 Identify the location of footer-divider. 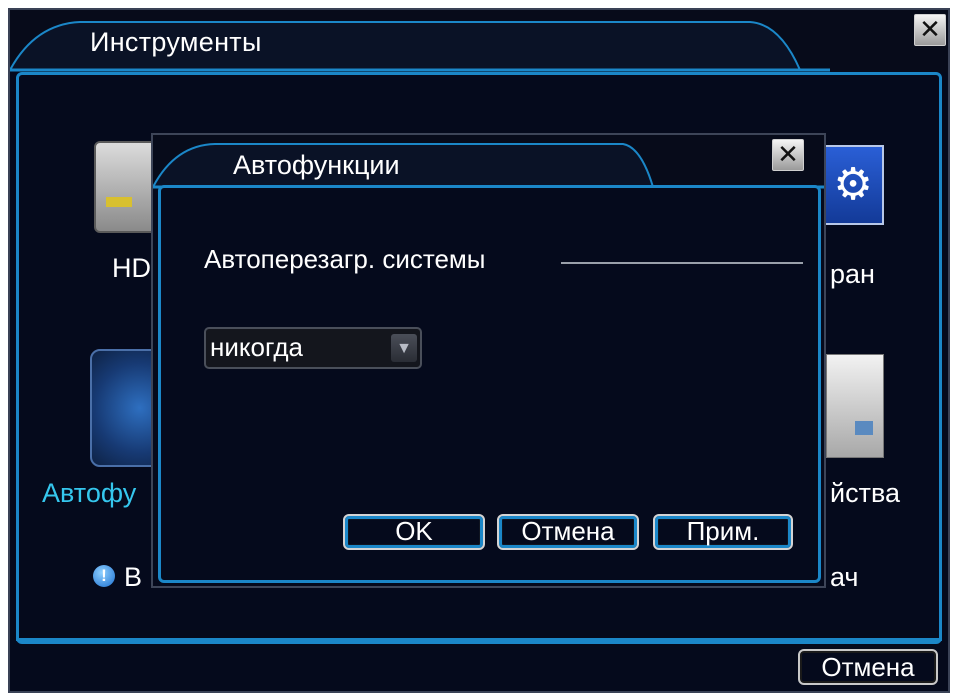
(479, 639).